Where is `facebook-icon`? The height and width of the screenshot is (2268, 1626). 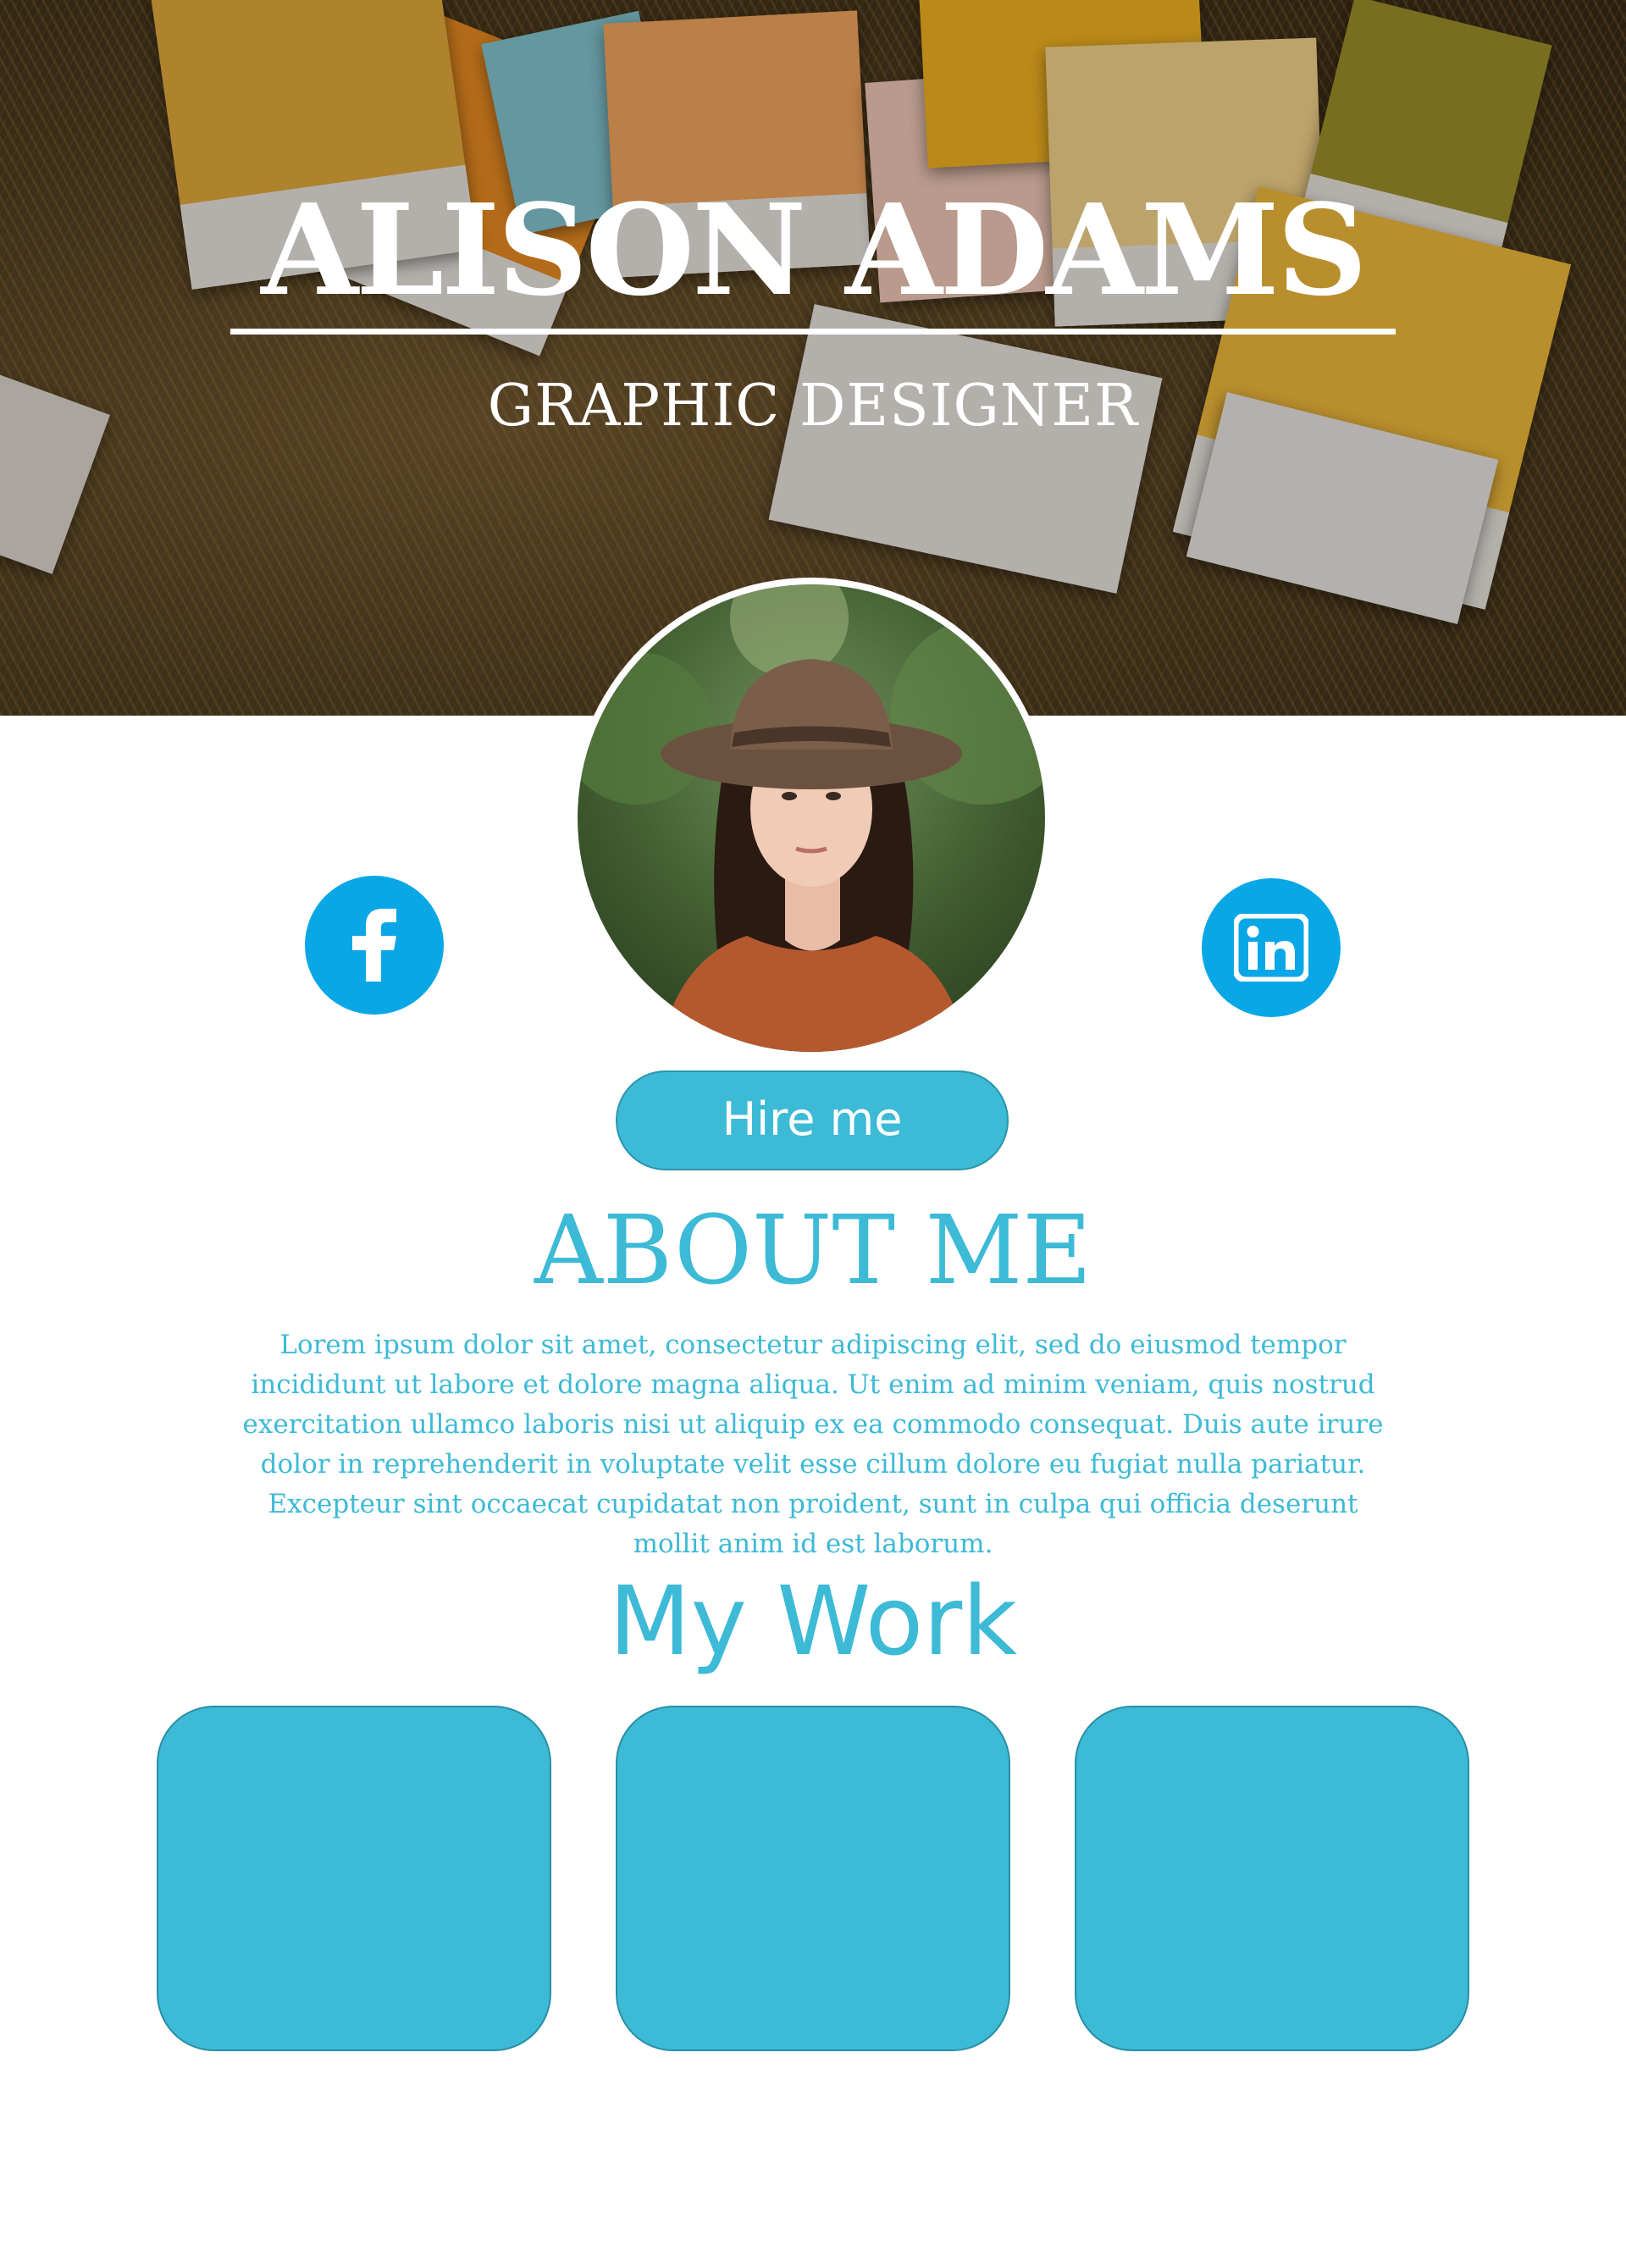
facebook-icon is located at coordinates (374, 945).